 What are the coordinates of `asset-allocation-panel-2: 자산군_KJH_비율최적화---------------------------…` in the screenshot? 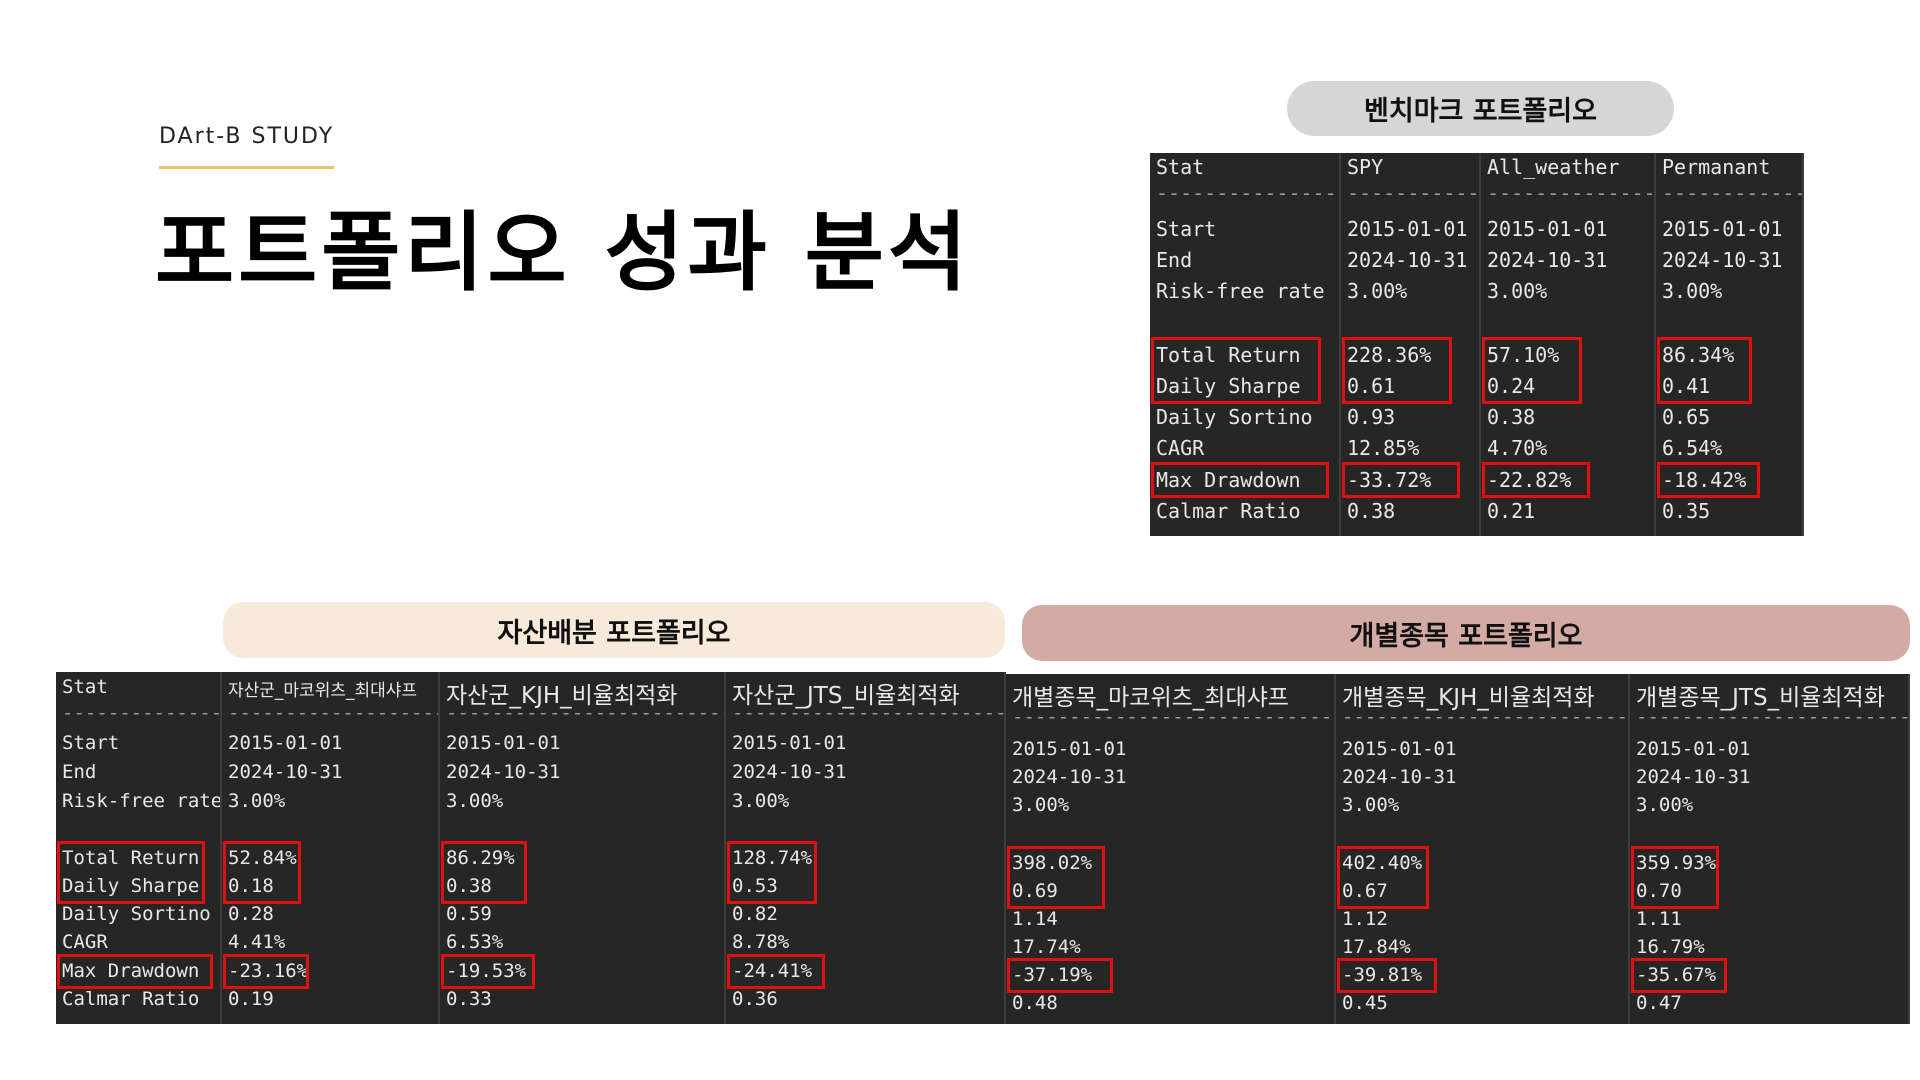 It's located at (583, 848).